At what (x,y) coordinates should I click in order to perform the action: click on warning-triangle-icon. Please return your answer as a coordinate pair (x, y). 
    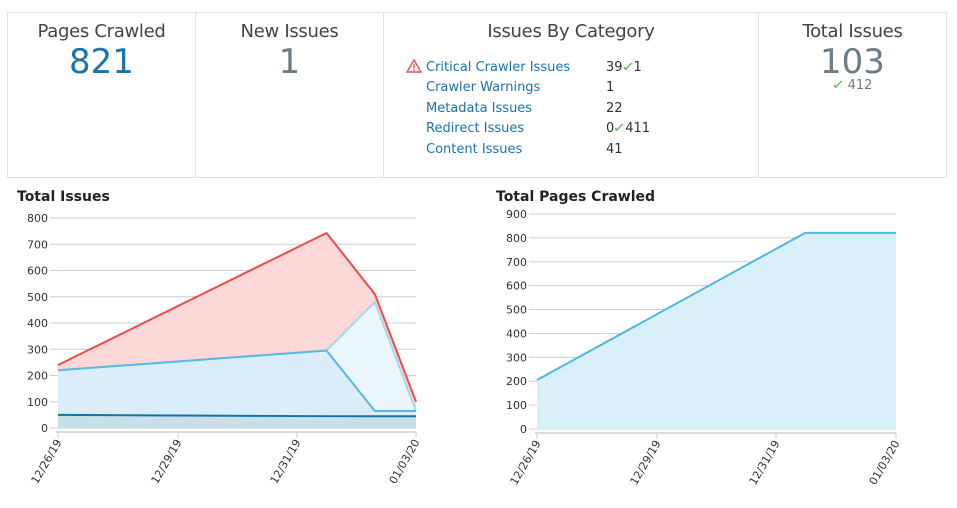
    Looking at the image, I should click on (415, 67).